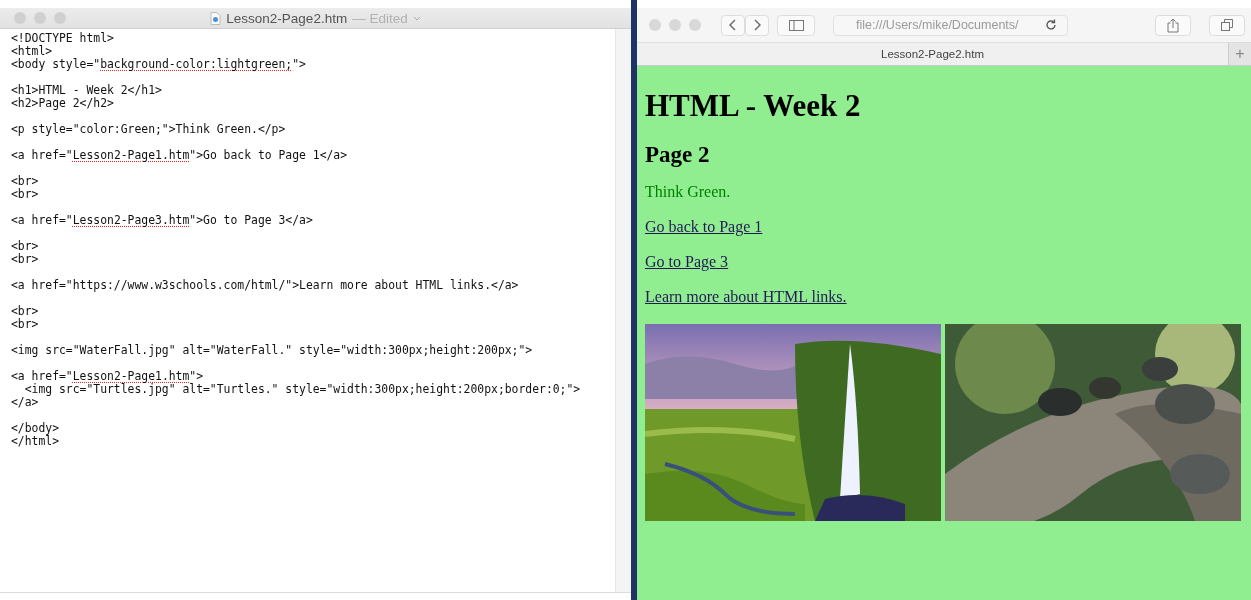  What do you see at coordinates (35, 441) in the screenshot?
I see `code-line: </html>` at bounding box center [35, 441].